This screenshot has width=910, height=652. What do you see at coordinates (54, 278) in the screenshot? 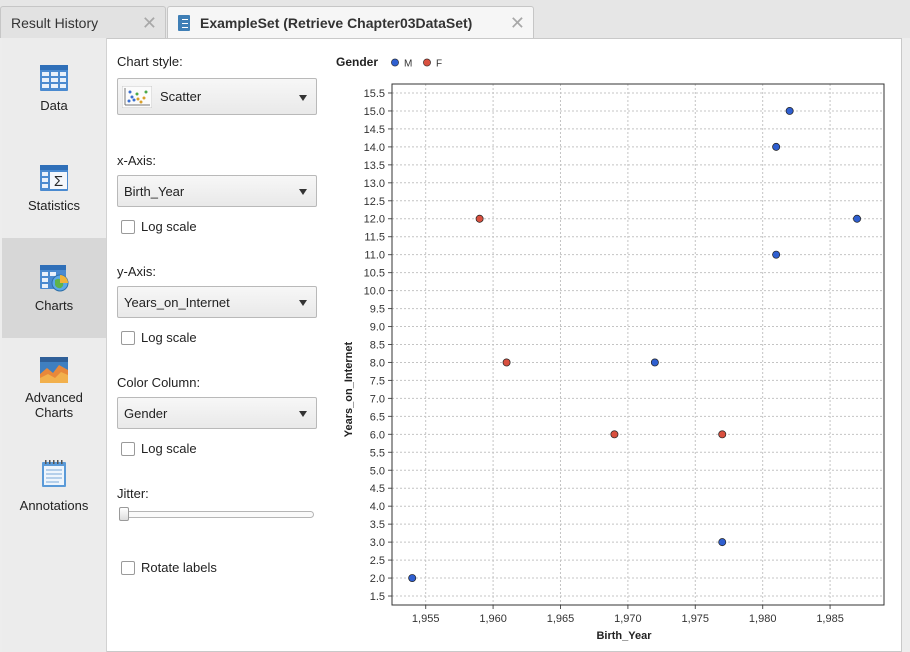
I see `chart-globe-icon` at bounding box center [54, 278].